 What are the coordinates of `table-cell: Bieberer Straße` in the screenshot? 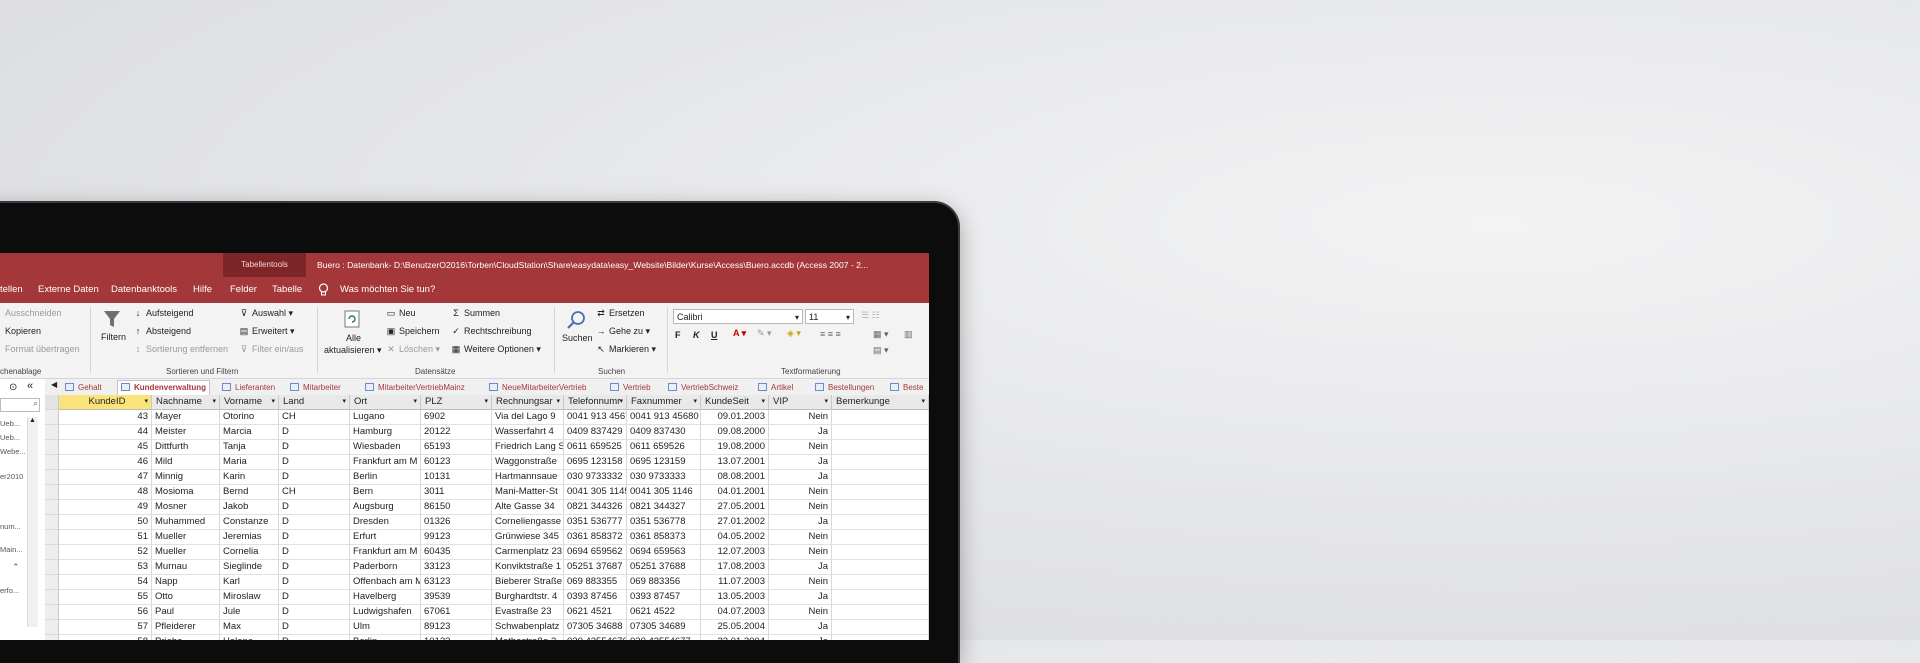 It's located at (528, 582).